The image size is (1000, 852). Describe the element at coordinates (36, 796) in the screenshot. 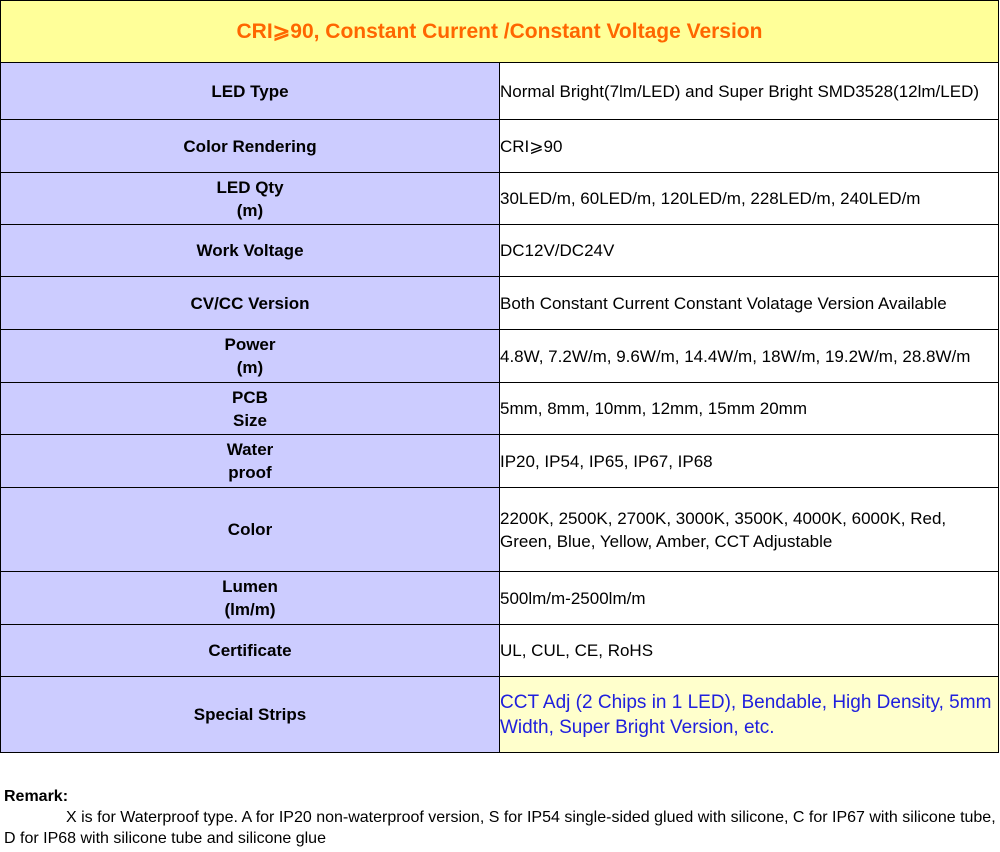

I see `remark-title: Remark:` at that location.